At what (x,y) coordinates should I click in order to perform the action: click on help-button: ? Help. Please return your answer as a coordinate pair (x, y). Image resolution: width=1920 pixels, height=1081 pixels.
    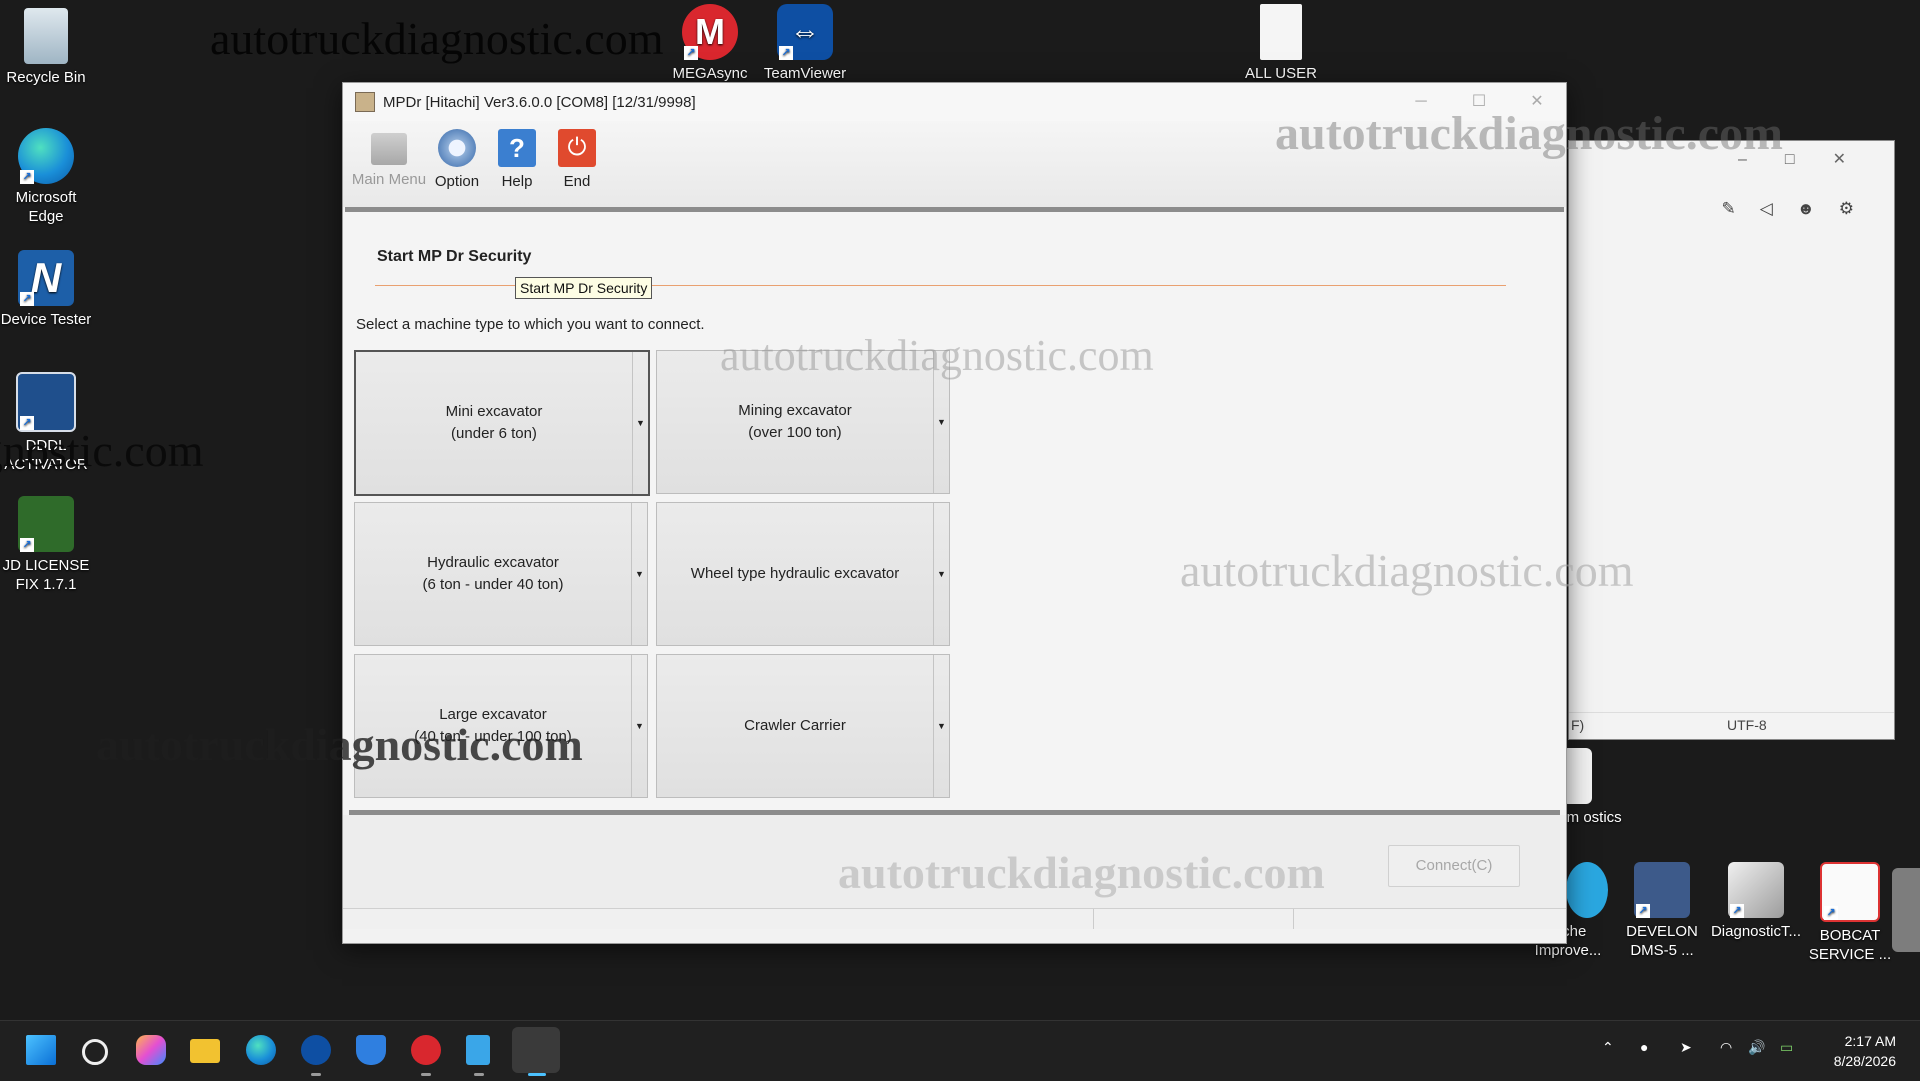
    Looking at the image, I should click on (517, 155).